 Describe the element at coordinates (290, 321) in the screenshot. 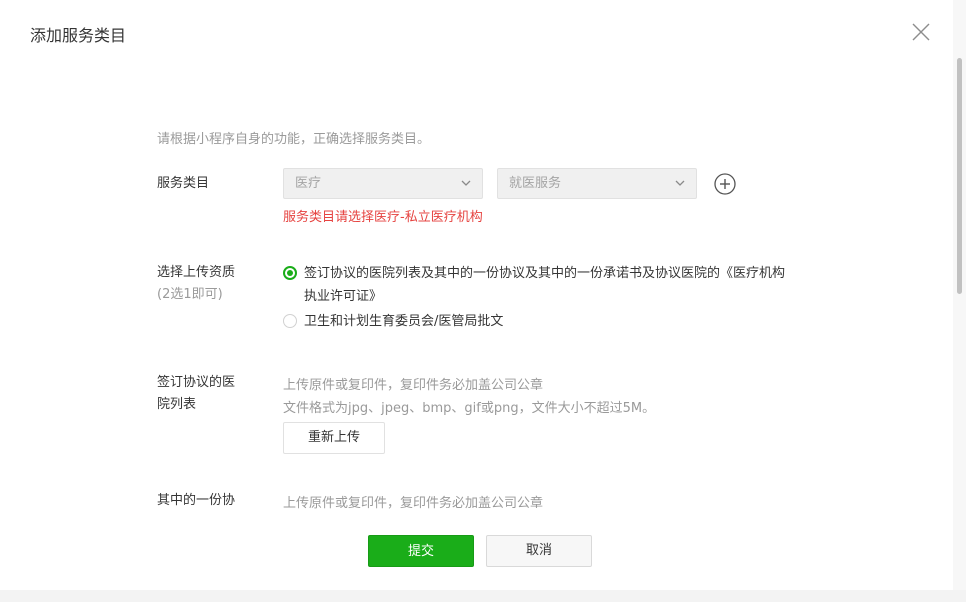

I see `radio-unchecked` at that location.